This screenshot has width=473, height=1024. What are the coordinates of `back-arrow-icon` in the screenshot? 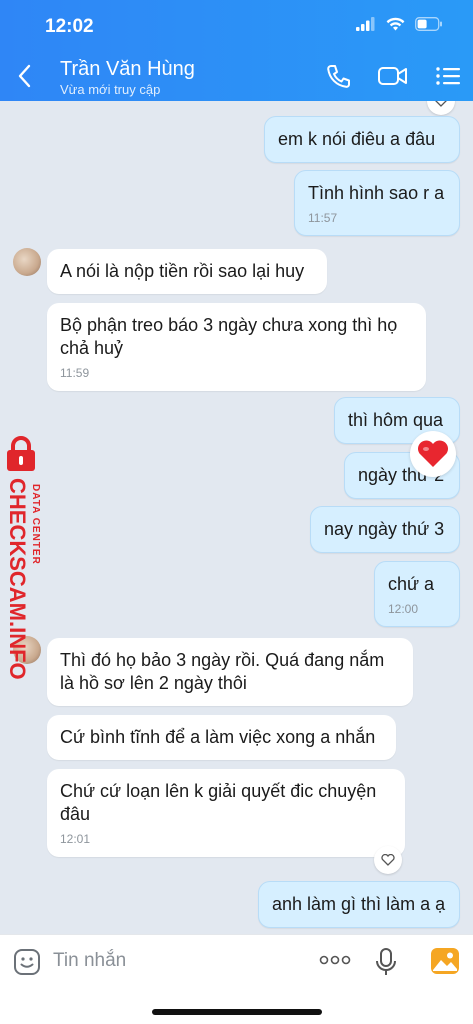 It's located at (25, 76).